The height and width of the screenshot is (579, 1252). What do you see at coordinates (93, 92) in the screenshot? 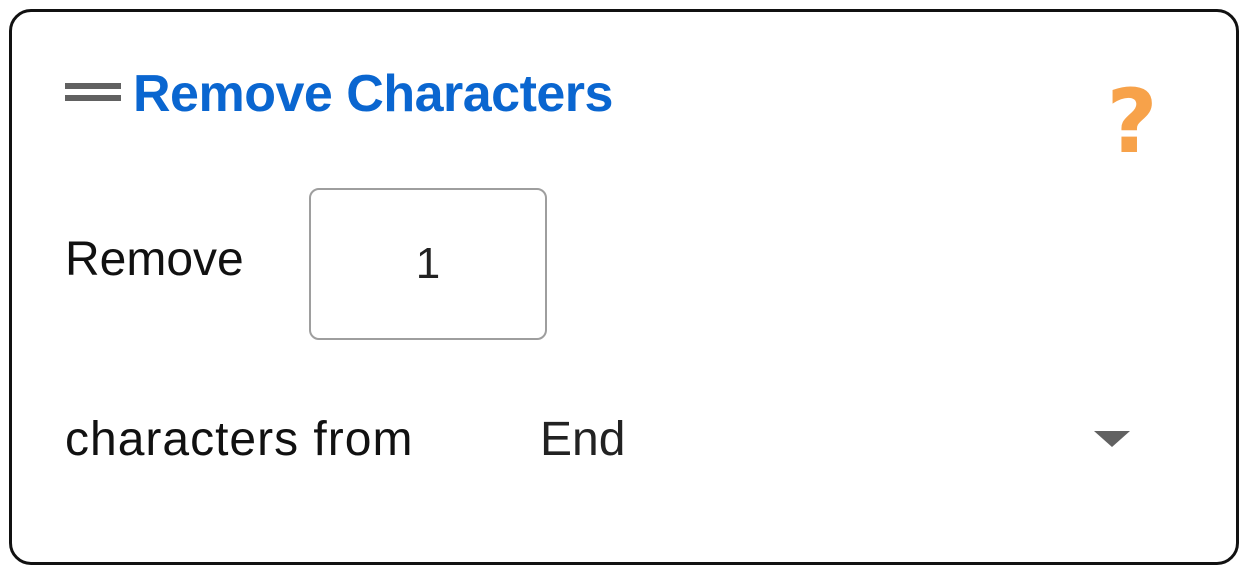
I see `drag-handle-icon` at bounding box center [93, 92].